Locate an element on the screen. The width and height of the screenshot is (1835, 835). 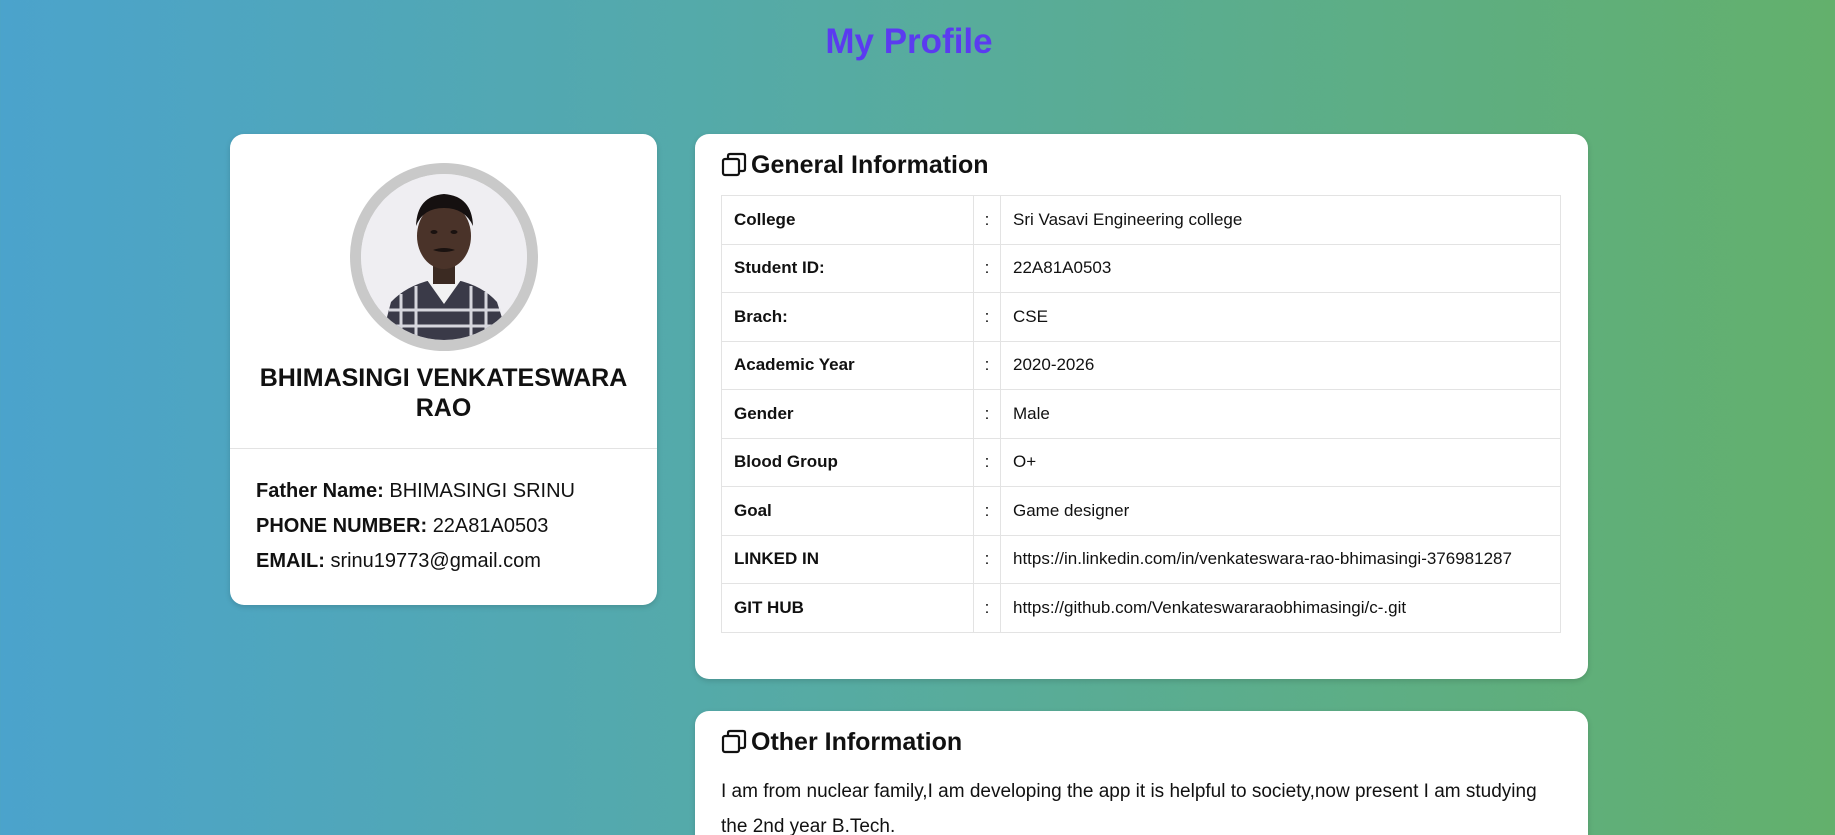
father-name-line: Father Name: BHIMASINGI SRINU is located at coordinates (415, 491).